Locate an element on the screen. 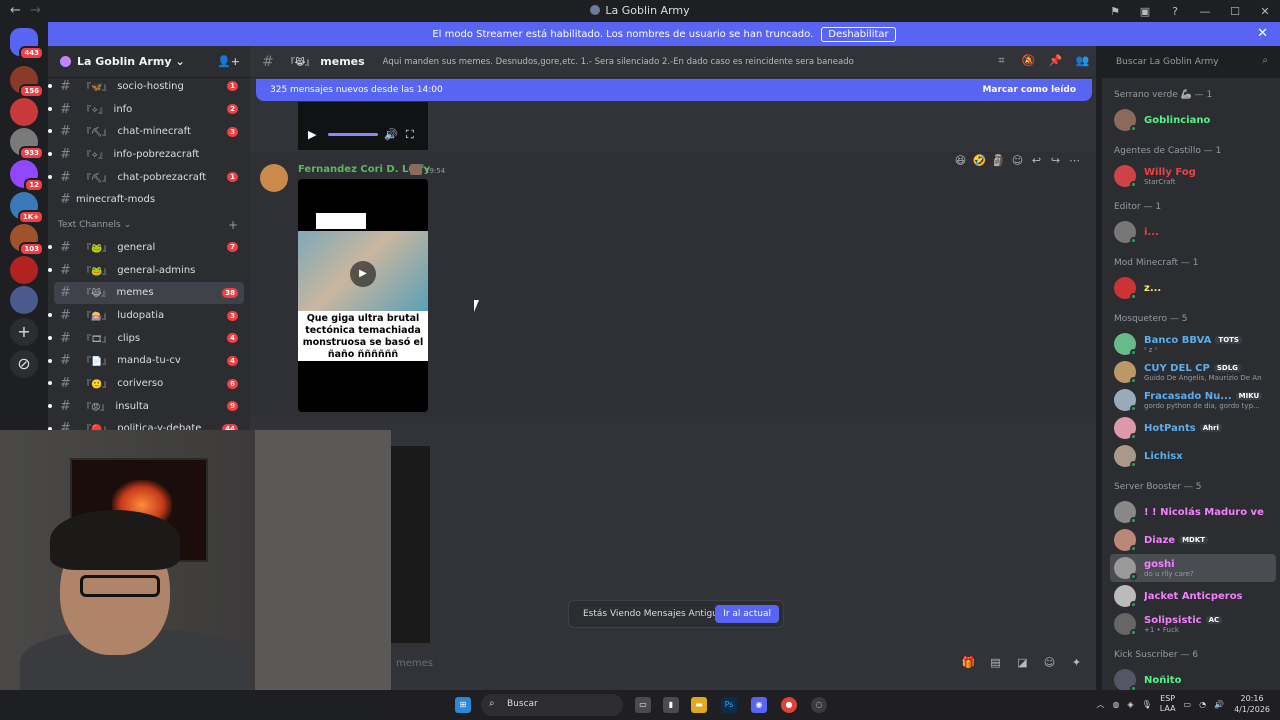  member-item: Lichisx is located at coordinates (1191, 456).